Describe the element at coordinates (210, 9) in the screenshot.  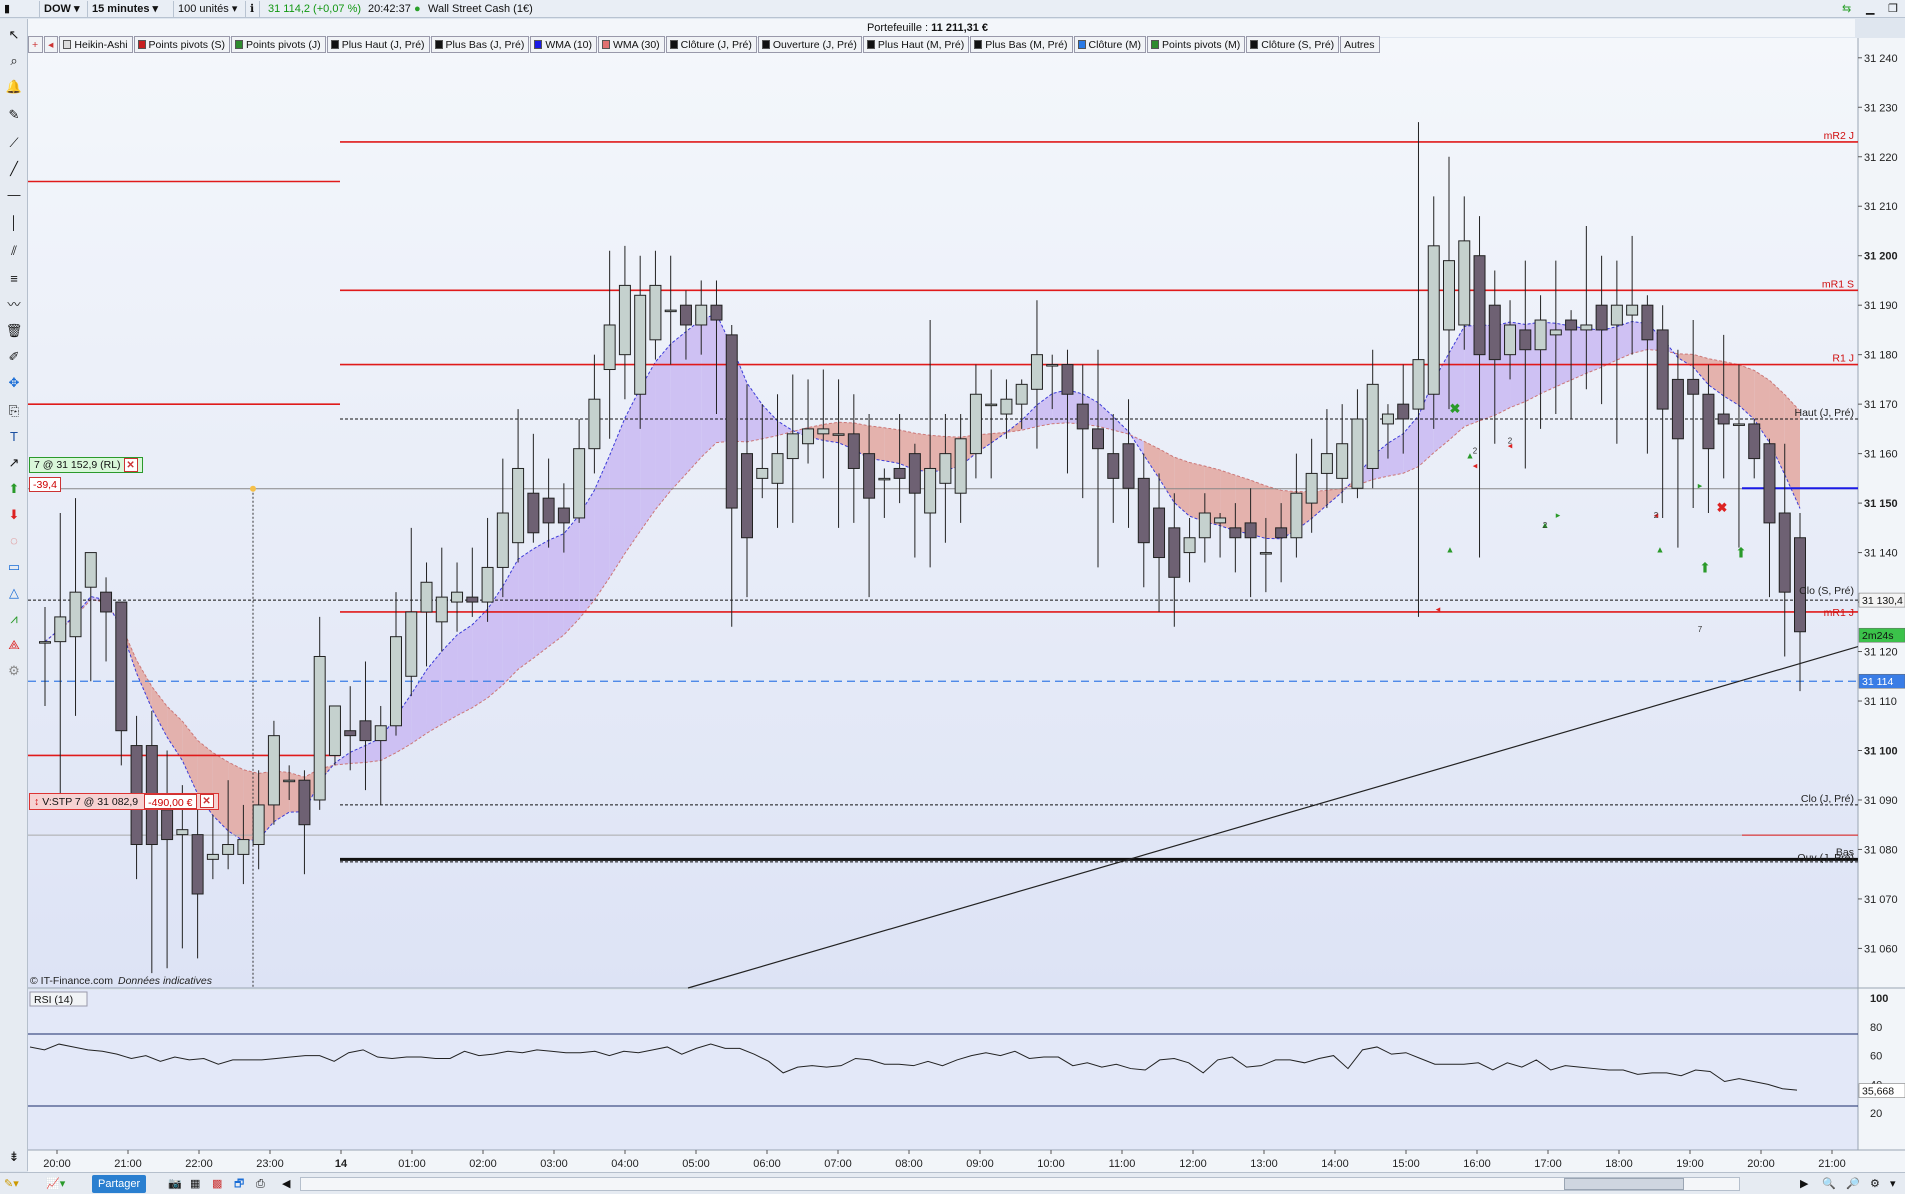
I see `quantity-select: 100 unités ▾` at that location.